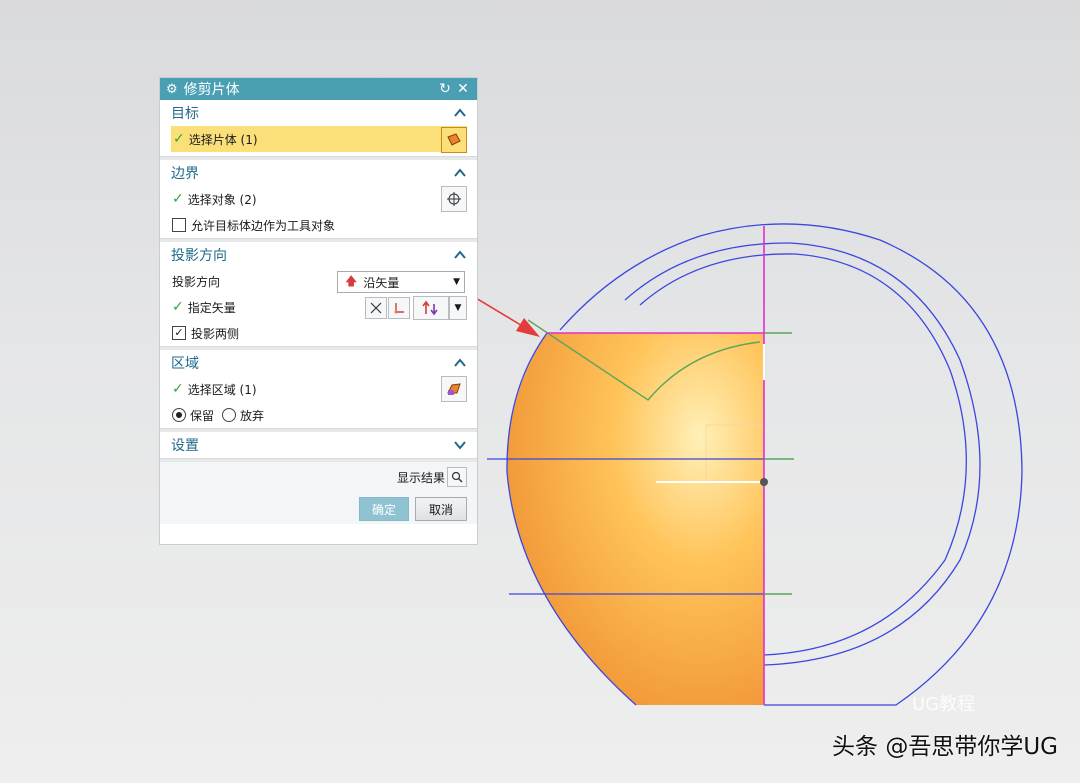 The image size is (1080, 783). I want to click on discard-radio, so click(229, 415).